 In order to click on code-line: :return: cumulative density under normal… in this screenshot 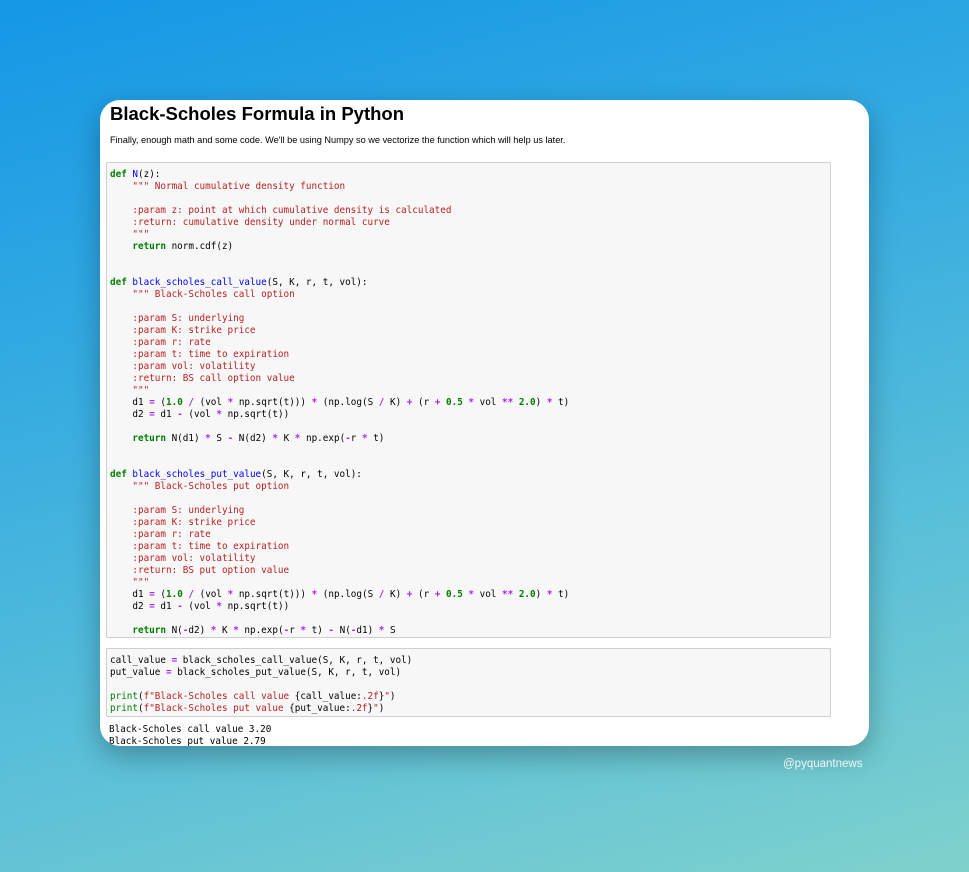, I will do `click(250, 222)`.